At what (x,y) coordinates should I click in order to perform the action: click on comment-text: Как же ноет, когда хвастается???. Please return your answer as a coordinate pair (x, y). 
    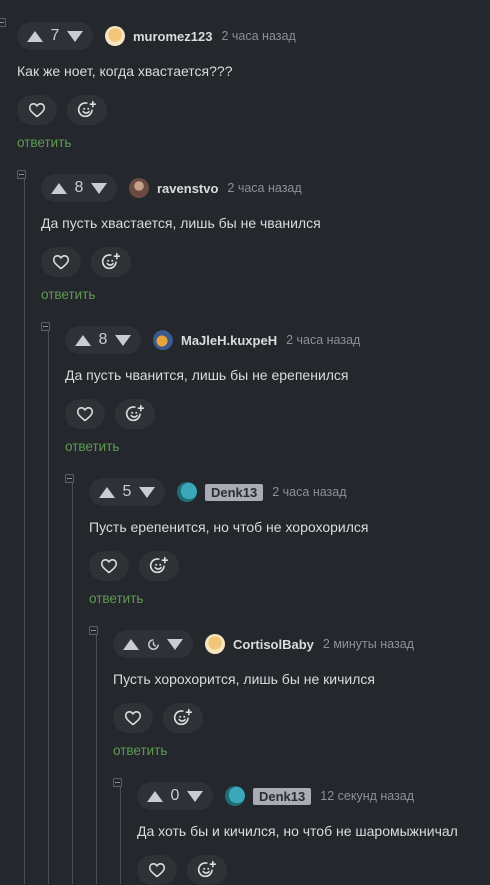
    Looking at the image, I should click on (125, 71).